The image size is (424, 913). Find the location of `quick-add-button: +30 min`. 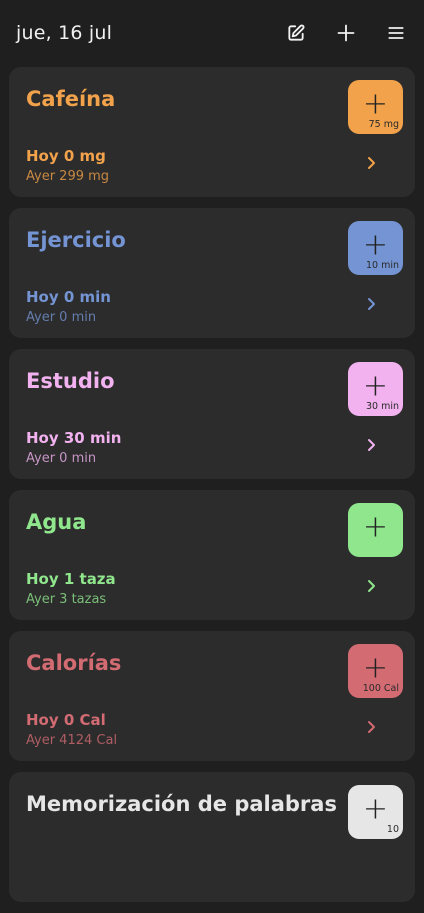

quick-add-button: +30 min is located at coordinates (375, 389).